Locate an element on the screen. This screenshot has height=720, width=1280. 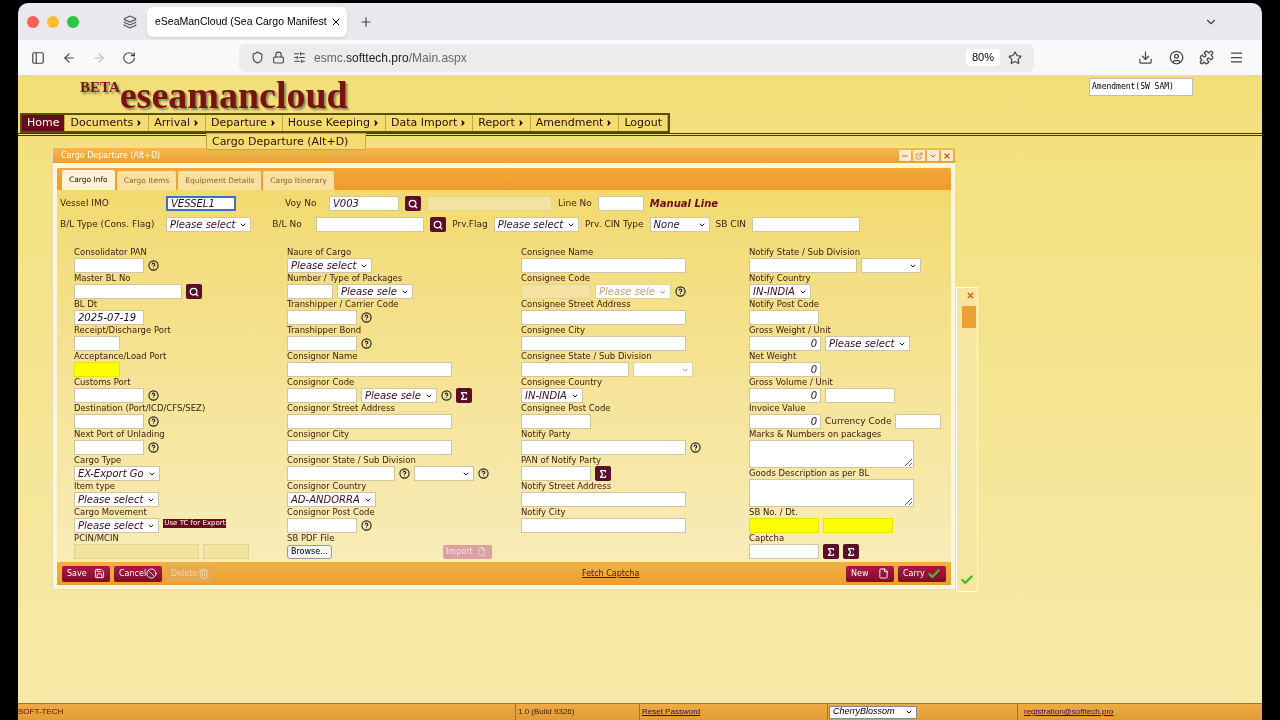
minimize-window-icon is located at coordinates (53, 21).